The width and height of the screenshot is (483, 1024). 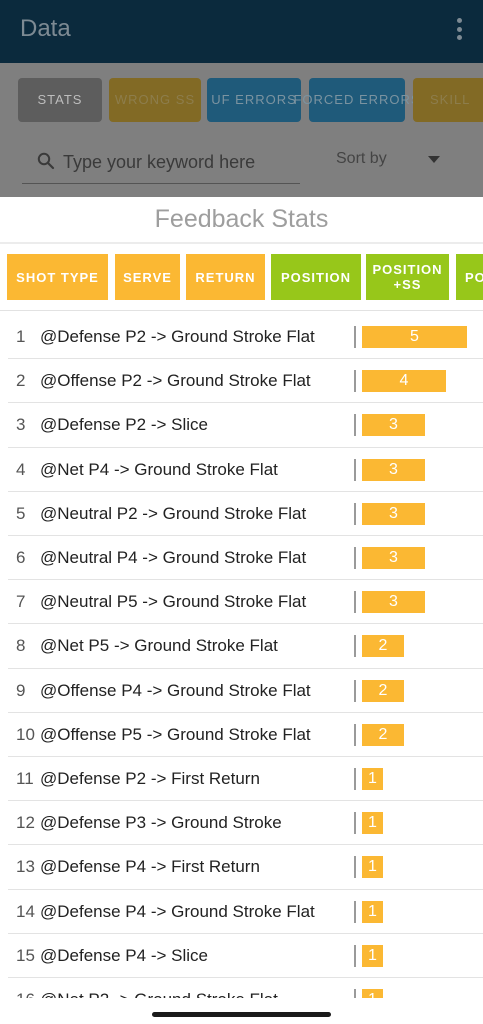 What do you see at coordinates (225, 277) in the screenshot?
I see `tab-return: RETURN` at bounding box center [225, 277].